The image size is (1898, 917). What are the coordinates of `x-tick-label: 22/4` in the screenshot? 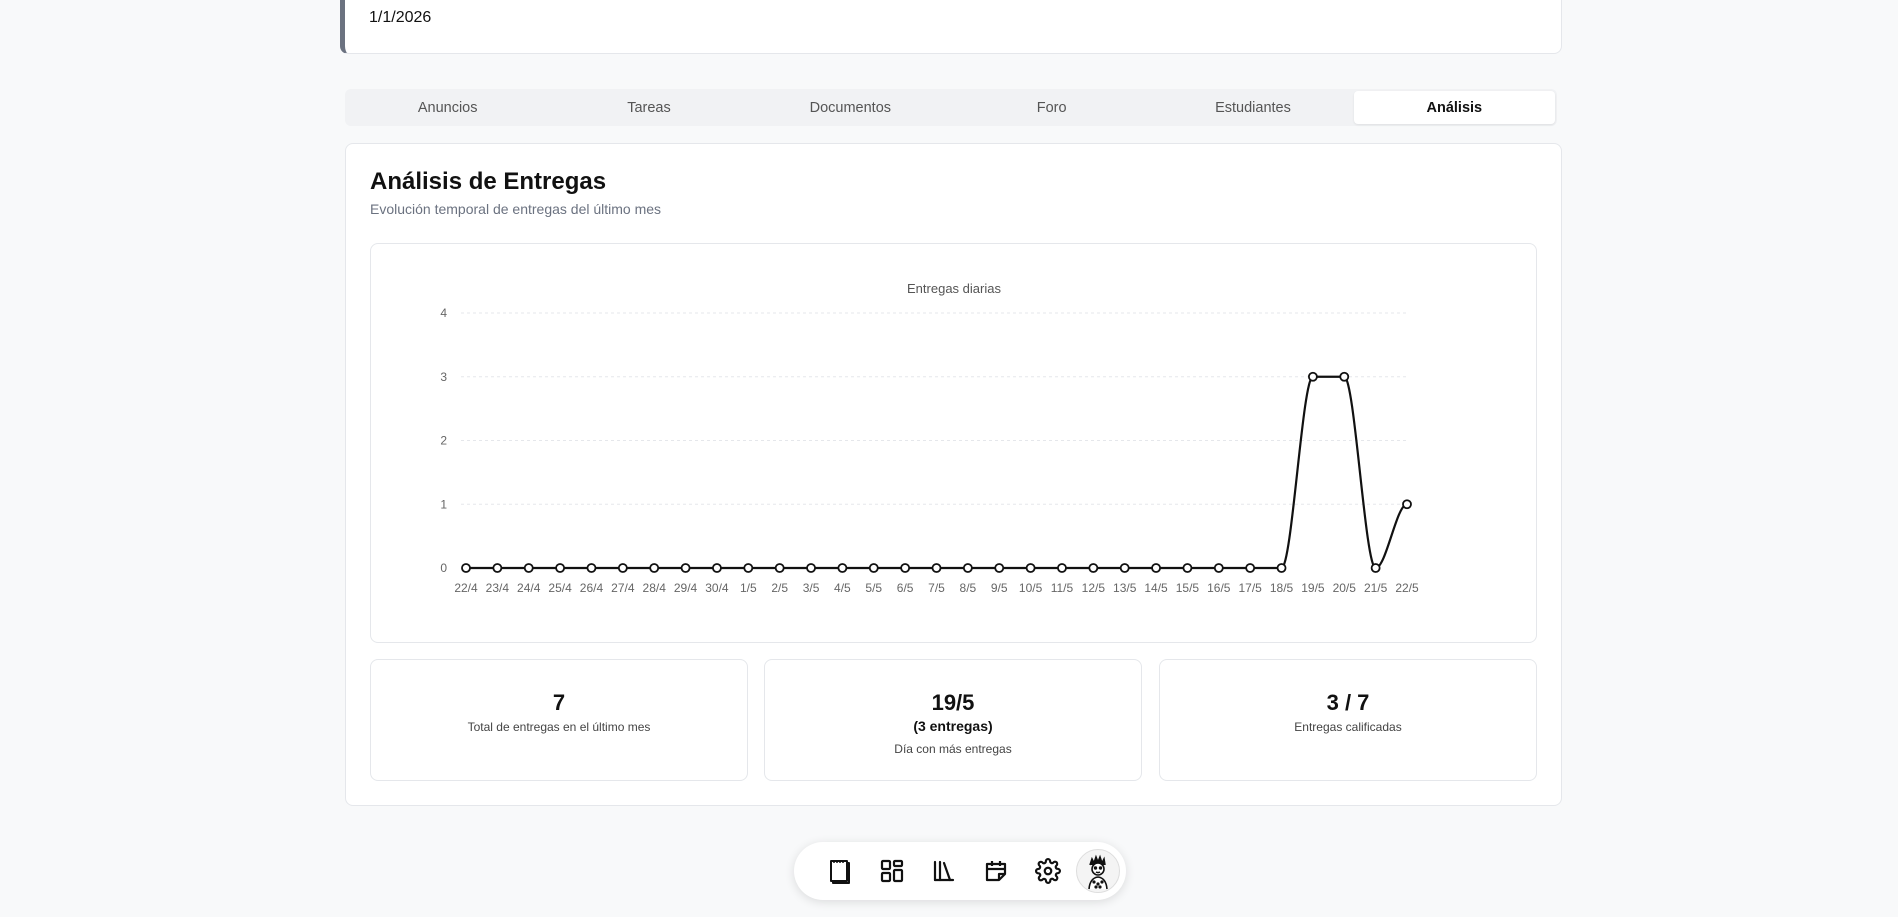 It's located at (466, 588).